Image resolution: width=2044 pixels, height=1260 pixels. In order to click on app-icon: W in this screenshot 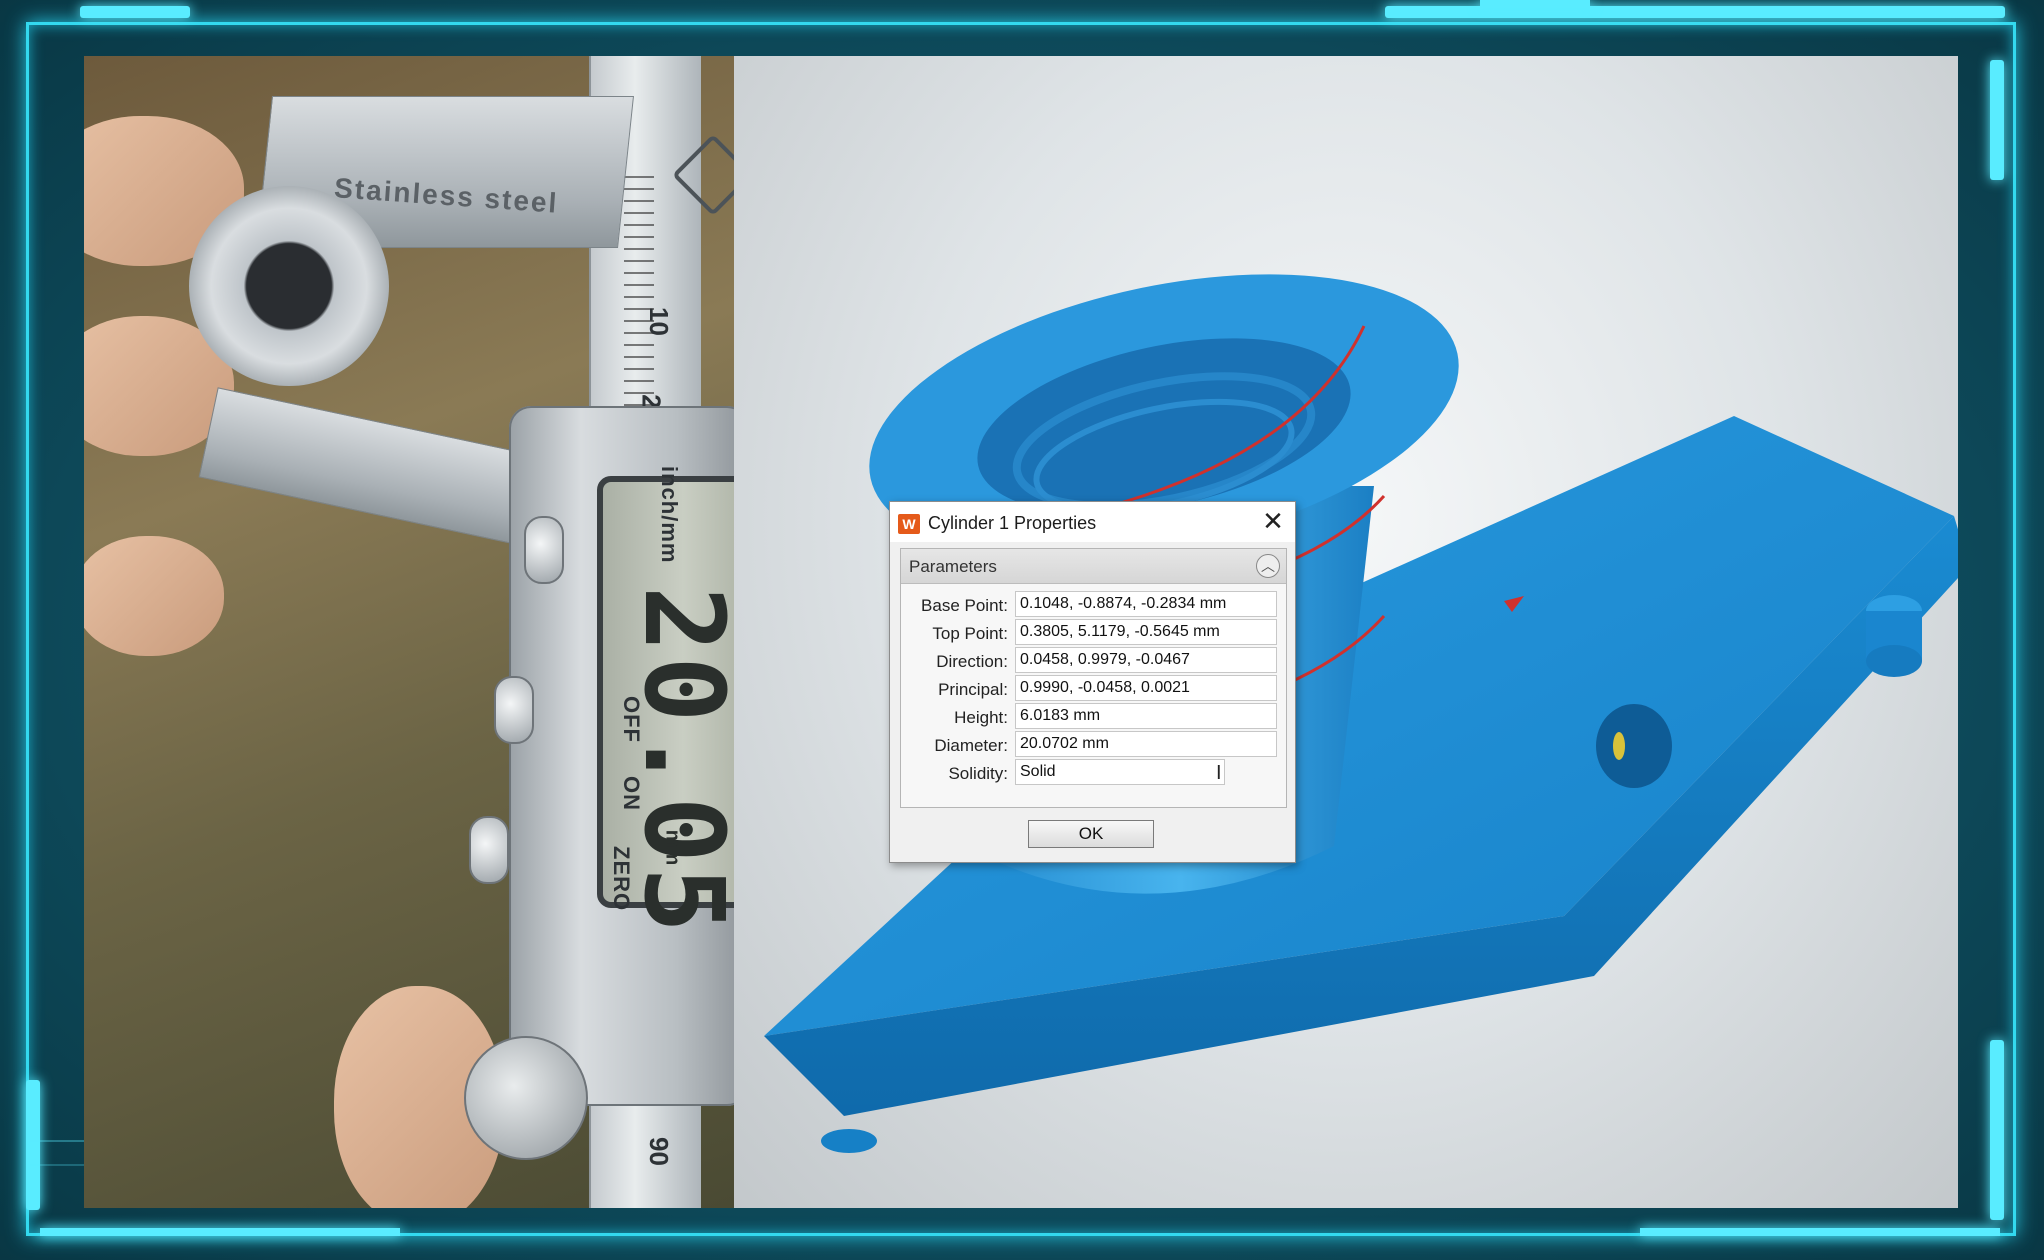, I will do `click(909, 524)`.